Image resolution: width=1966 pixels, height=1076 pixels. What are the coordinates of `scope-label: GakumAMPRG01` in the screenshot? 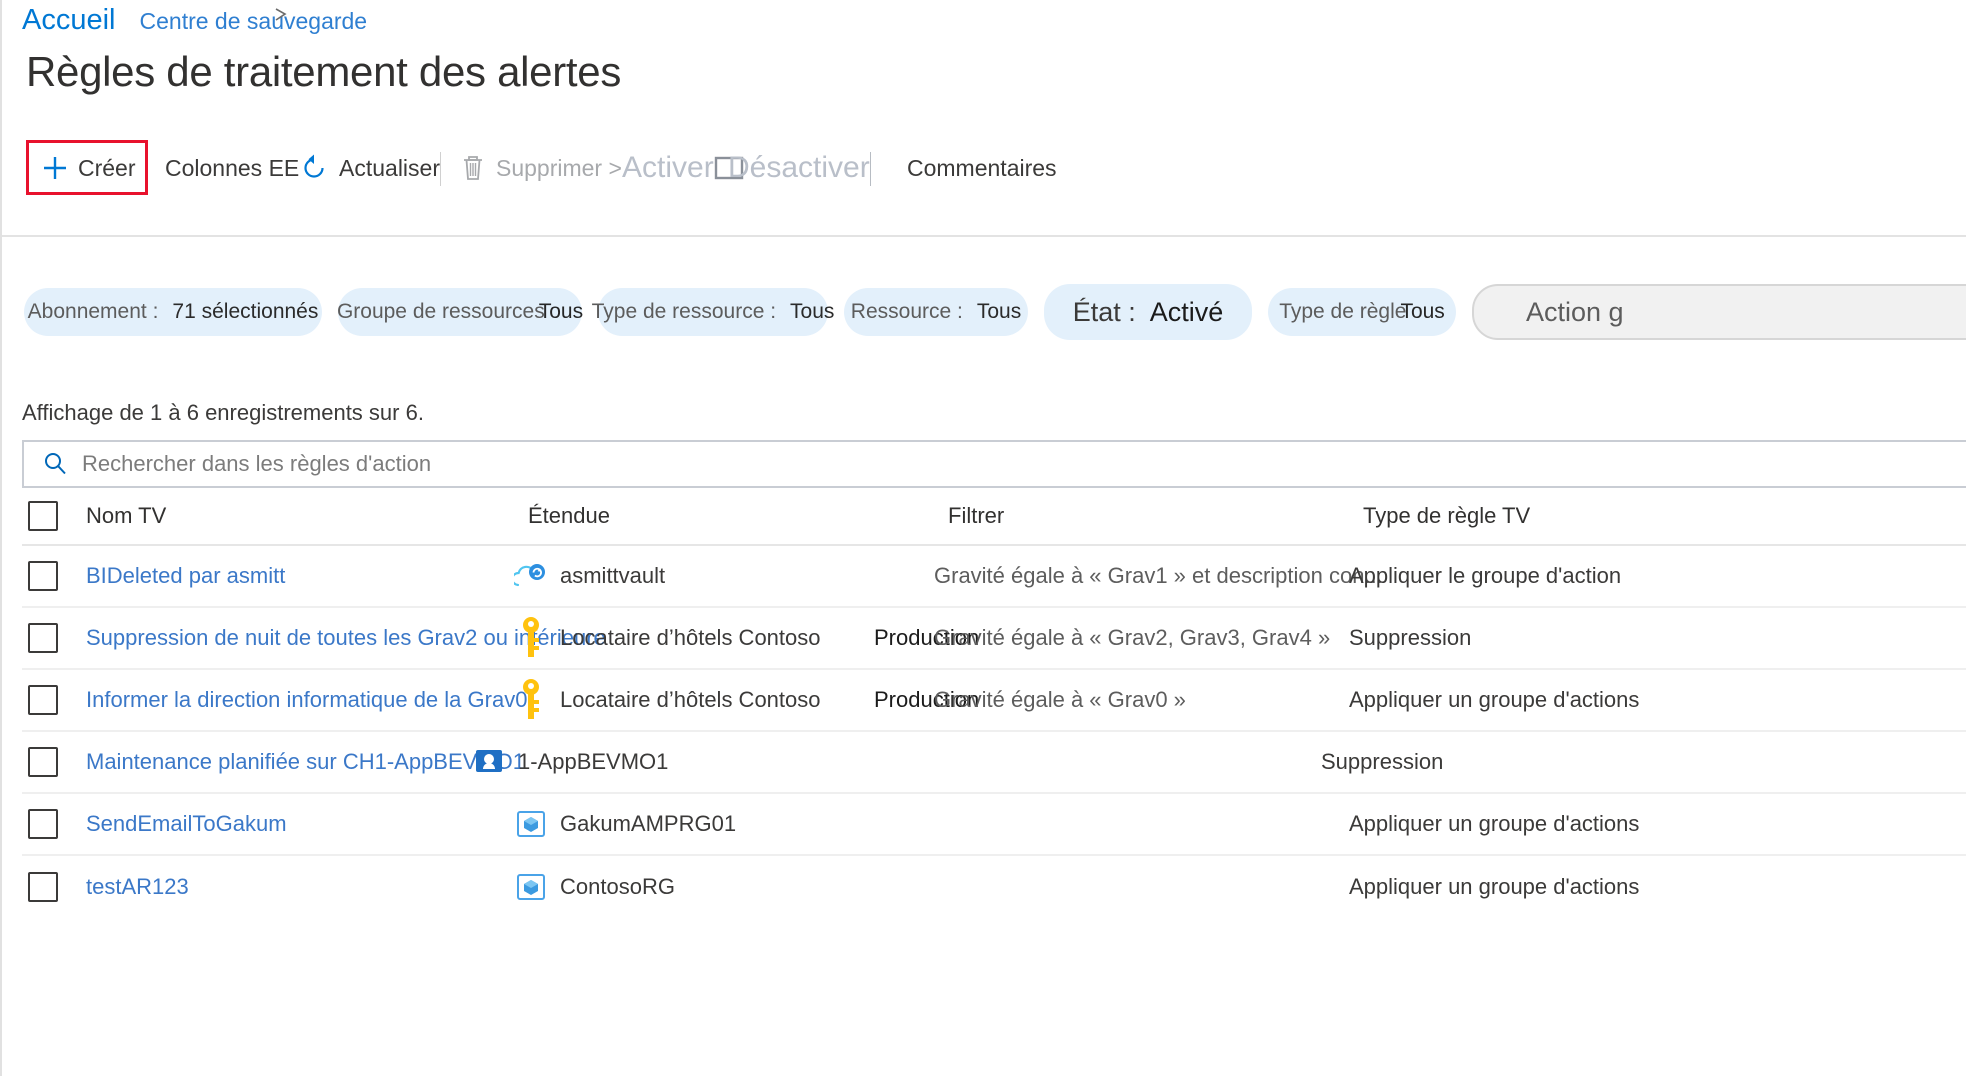 It's located at (648, 823).